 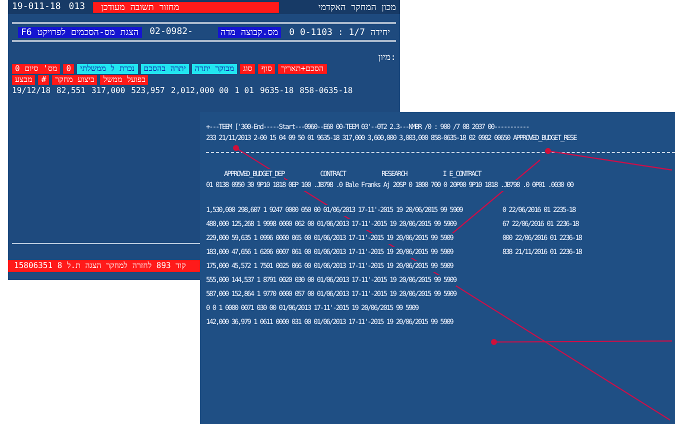 What do you see at coordinates (326, 90) in the screenshot?
I see `table-cell: 858-0635-18` at bounding box center [326, 90].